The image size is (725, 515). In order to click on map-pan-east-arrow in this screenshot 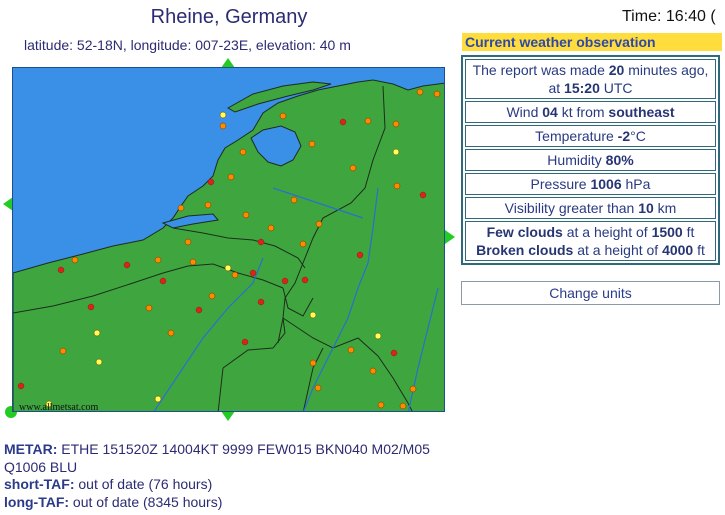, I will do `click(450, 237)`.